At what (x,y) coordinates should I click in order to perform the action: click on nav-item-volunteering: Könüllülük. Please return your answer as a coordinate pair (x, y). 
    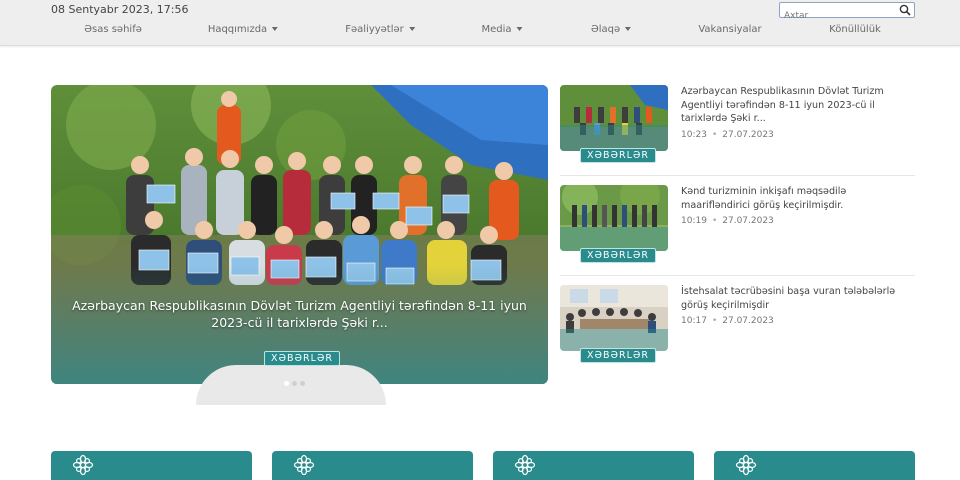
    Looking at the image, I should click on (855, 29).